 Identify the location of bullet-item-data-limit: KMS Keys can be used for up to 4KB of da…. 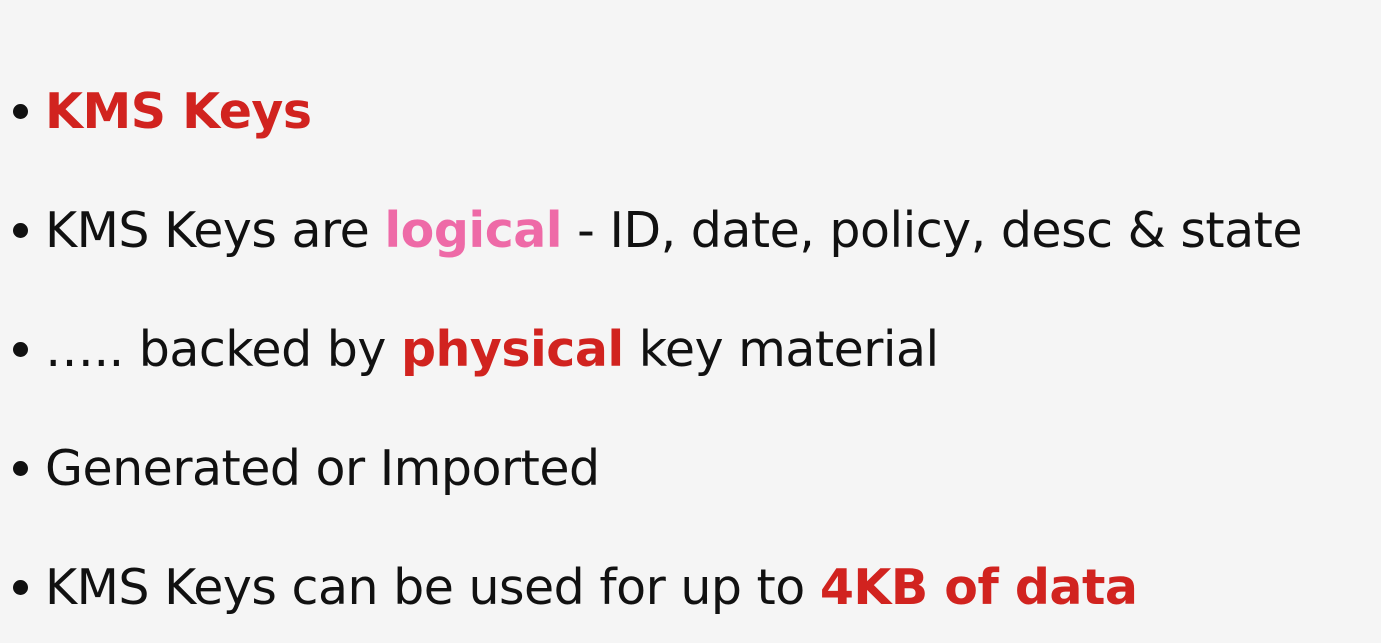
(573, 587).